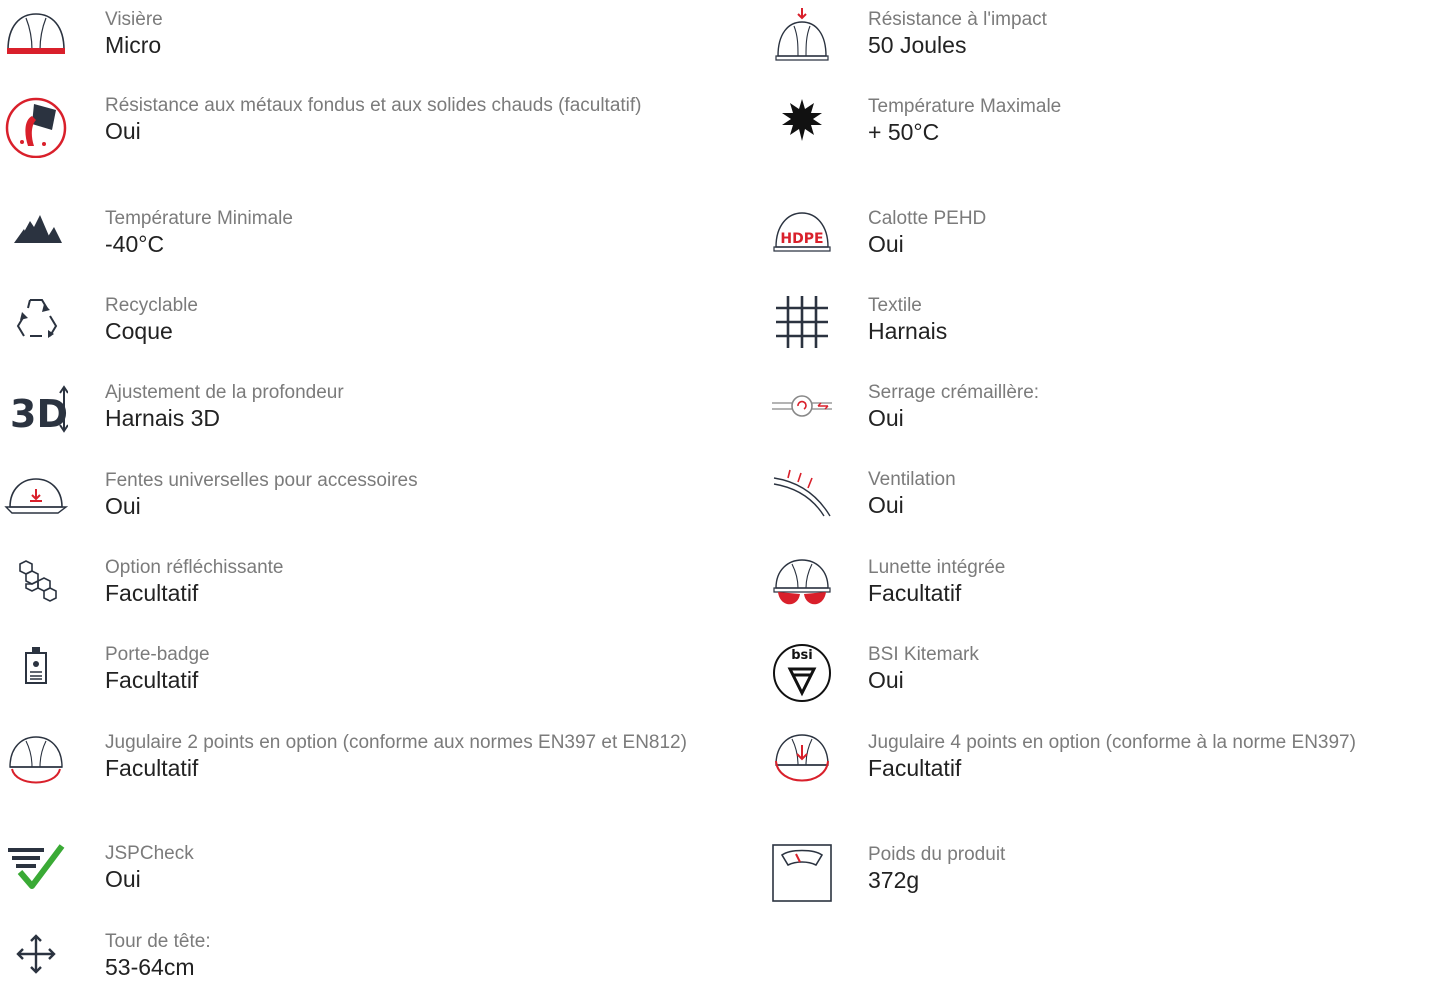 Image resolution: width=1434 pixels, height=994 pixels. Describe the element at coordinates (36, 760) in the screenshot. I see `helmet-chinstrap-2-icon` at that location.